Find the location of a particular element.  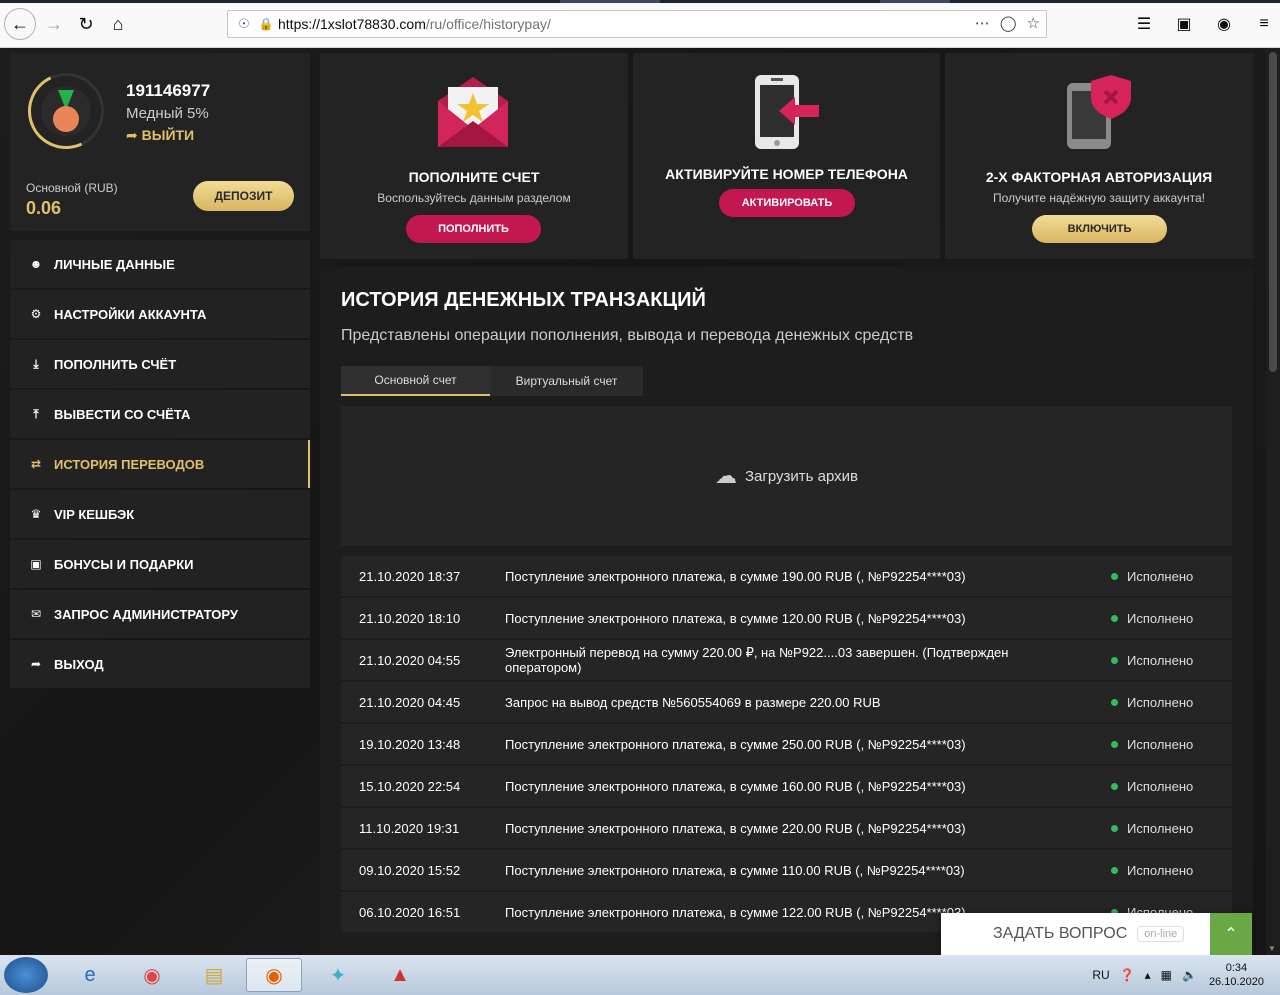

gift-icon: ▣ is located at coordinates (36, 564).